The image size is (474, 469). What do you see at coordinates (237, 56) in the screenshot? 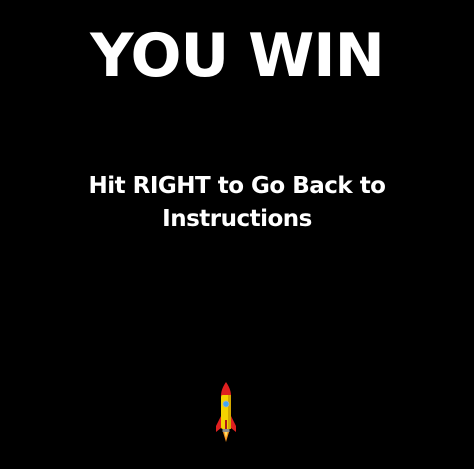
I see `win-title: YOU WIN` at bounding box center [237, 56].